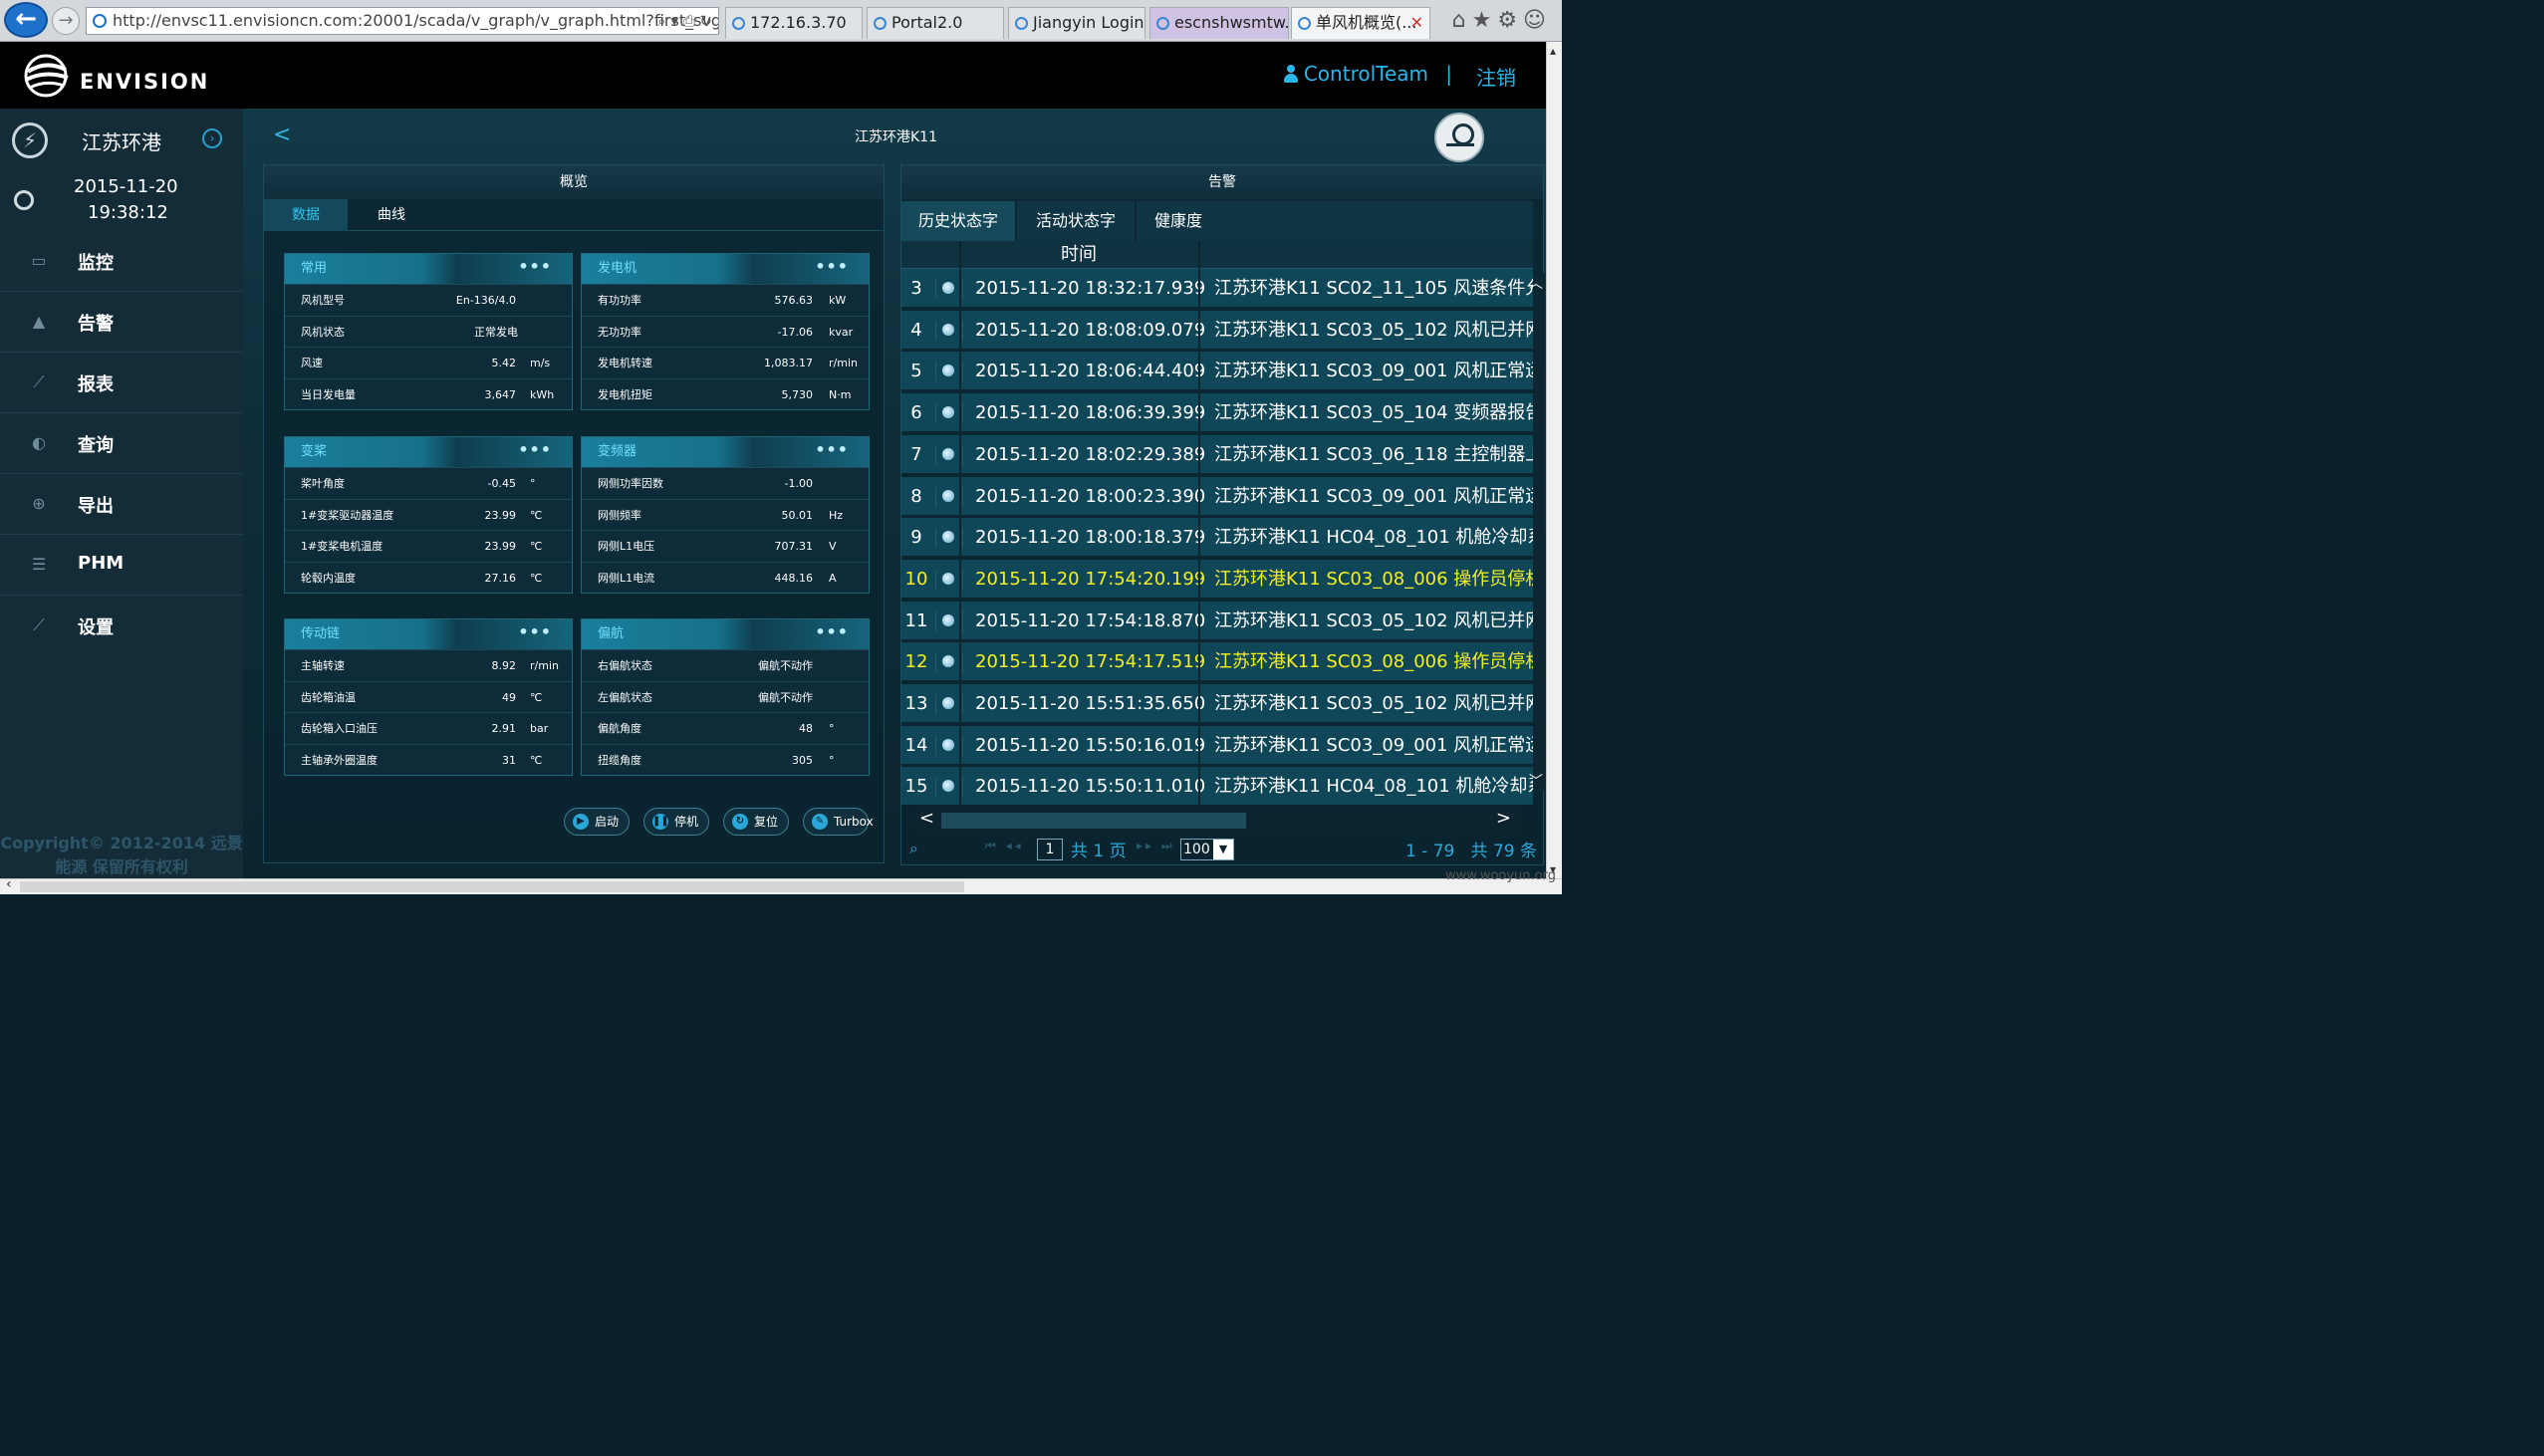 The height and width of the screenshot is (1456, 2544). I want to click on browser-tab: 172.16.3.70, so click(794, 23).